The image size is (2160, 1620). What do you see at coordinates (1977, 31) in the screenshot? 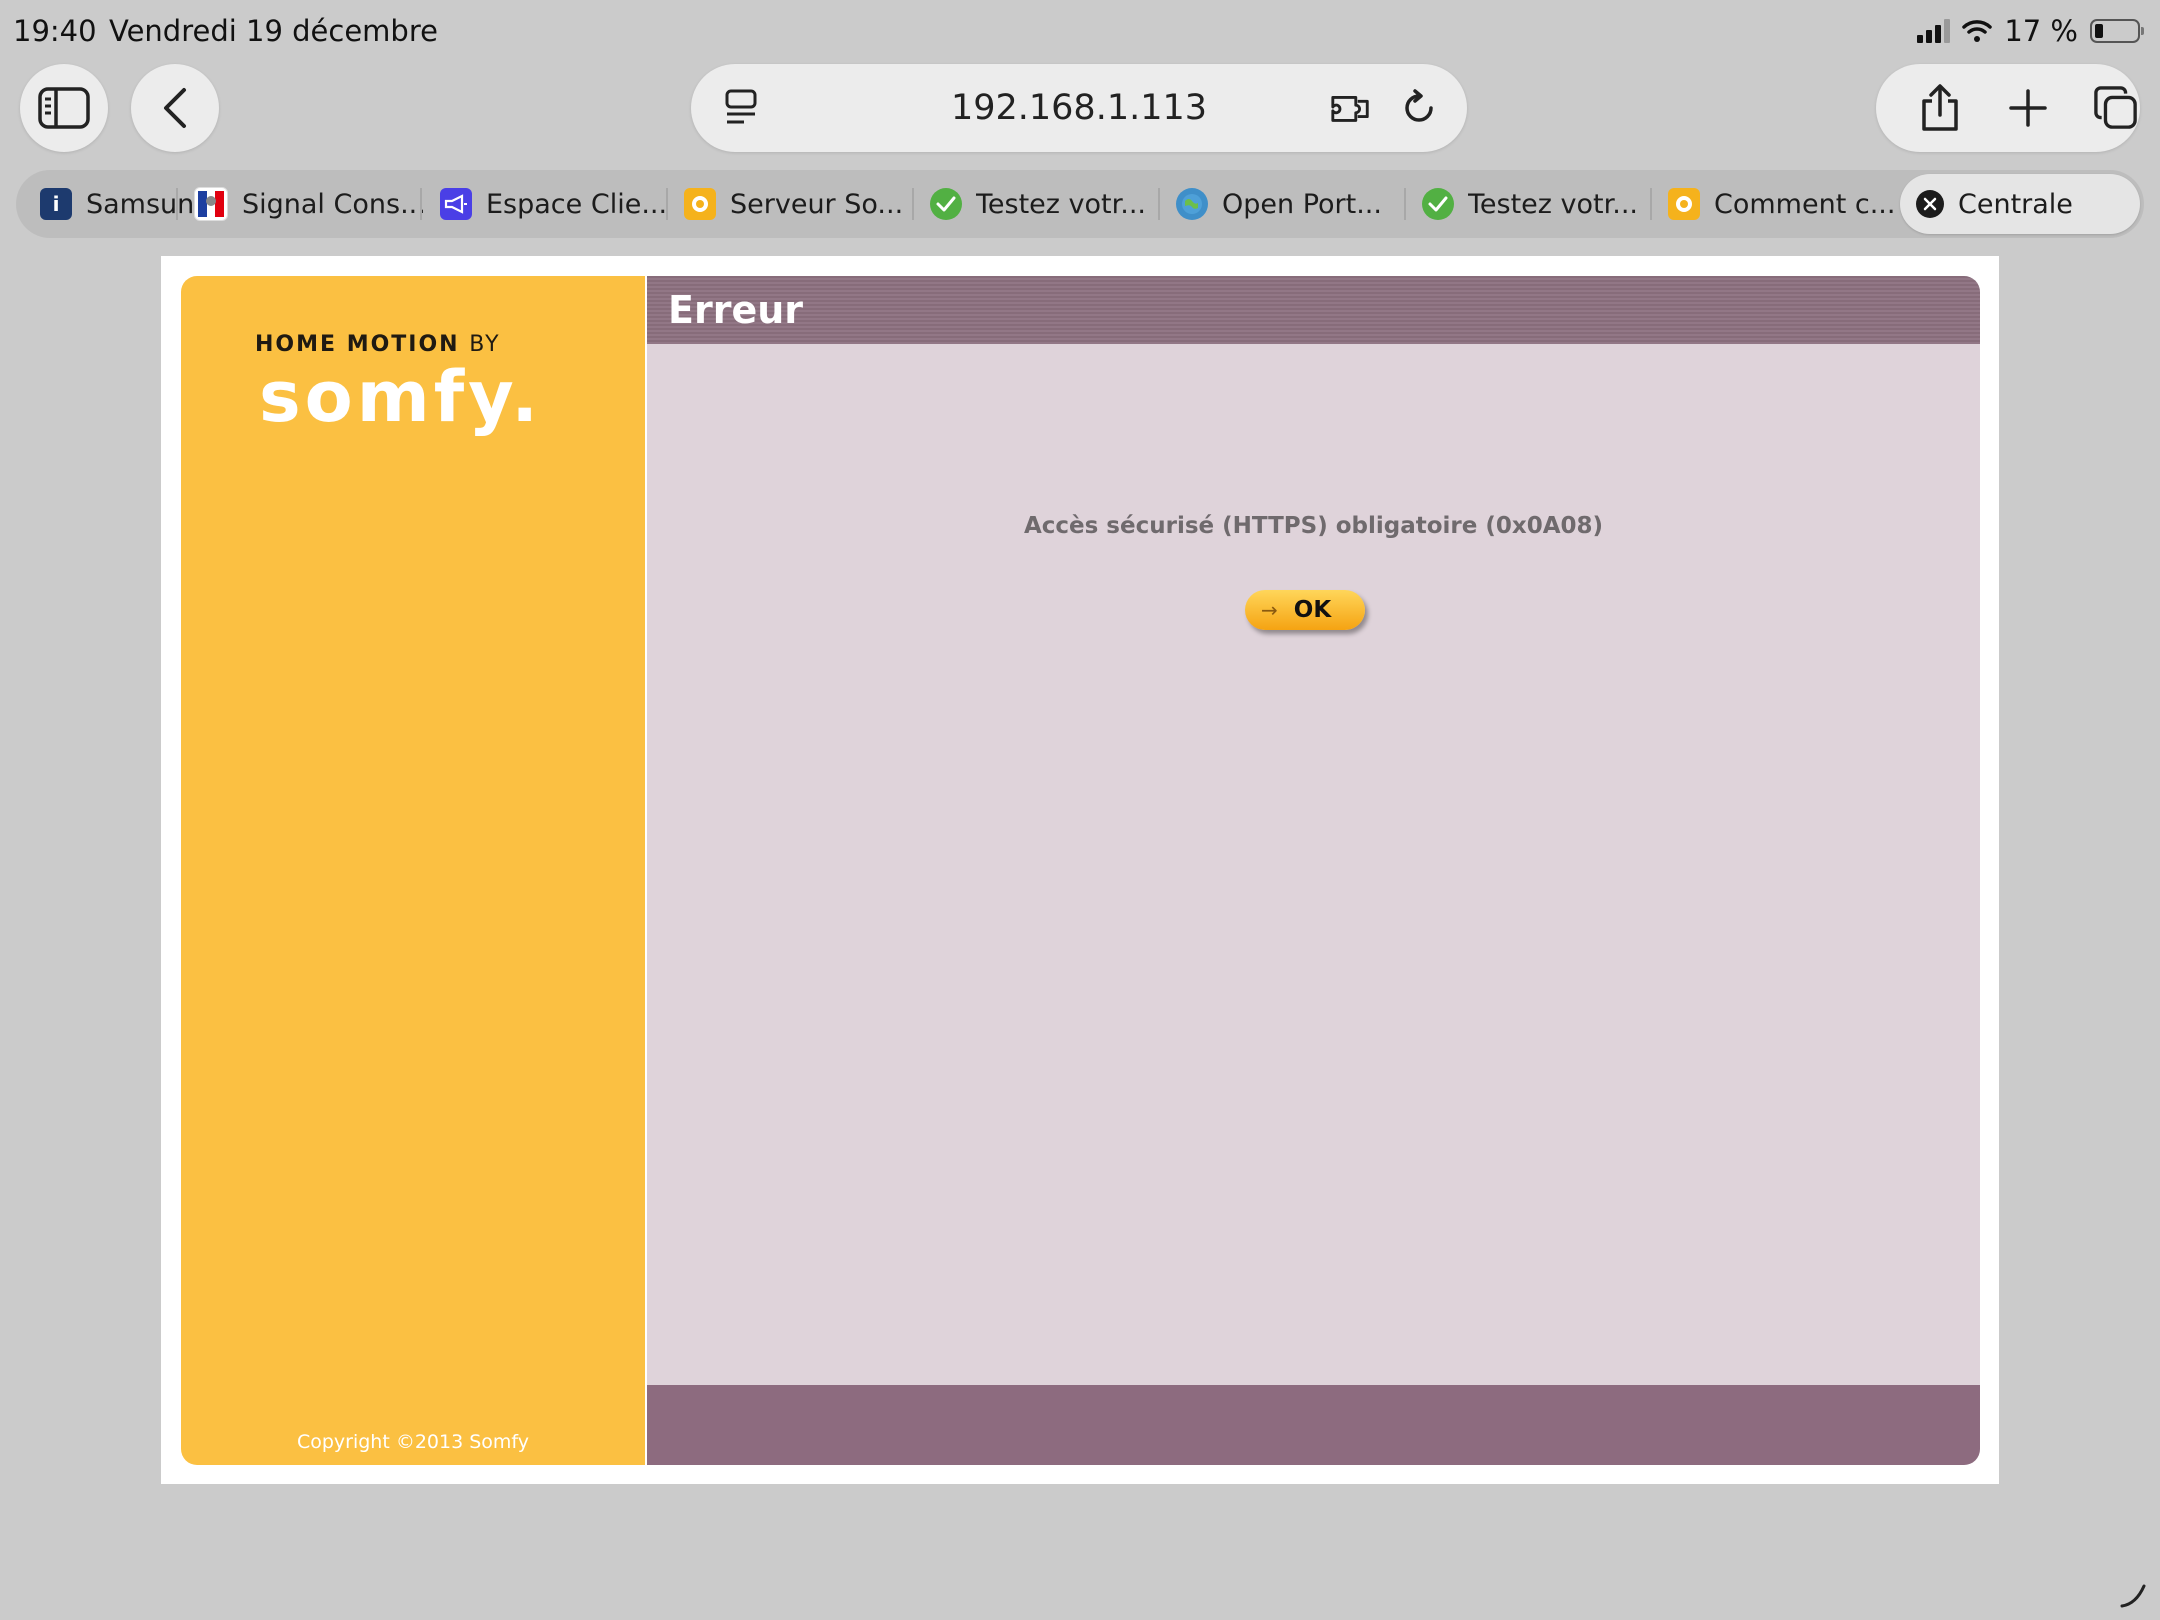
I see `wifi-icon` at bounding box center [1977, 31].